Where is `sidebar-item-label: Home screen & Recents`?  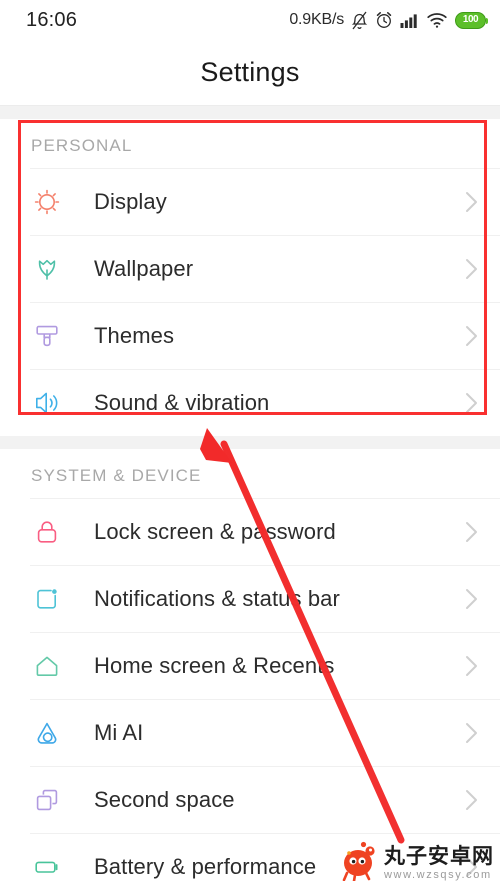
sidebar-item-label: Home screen & Recents is located at coordinates (214, 665).